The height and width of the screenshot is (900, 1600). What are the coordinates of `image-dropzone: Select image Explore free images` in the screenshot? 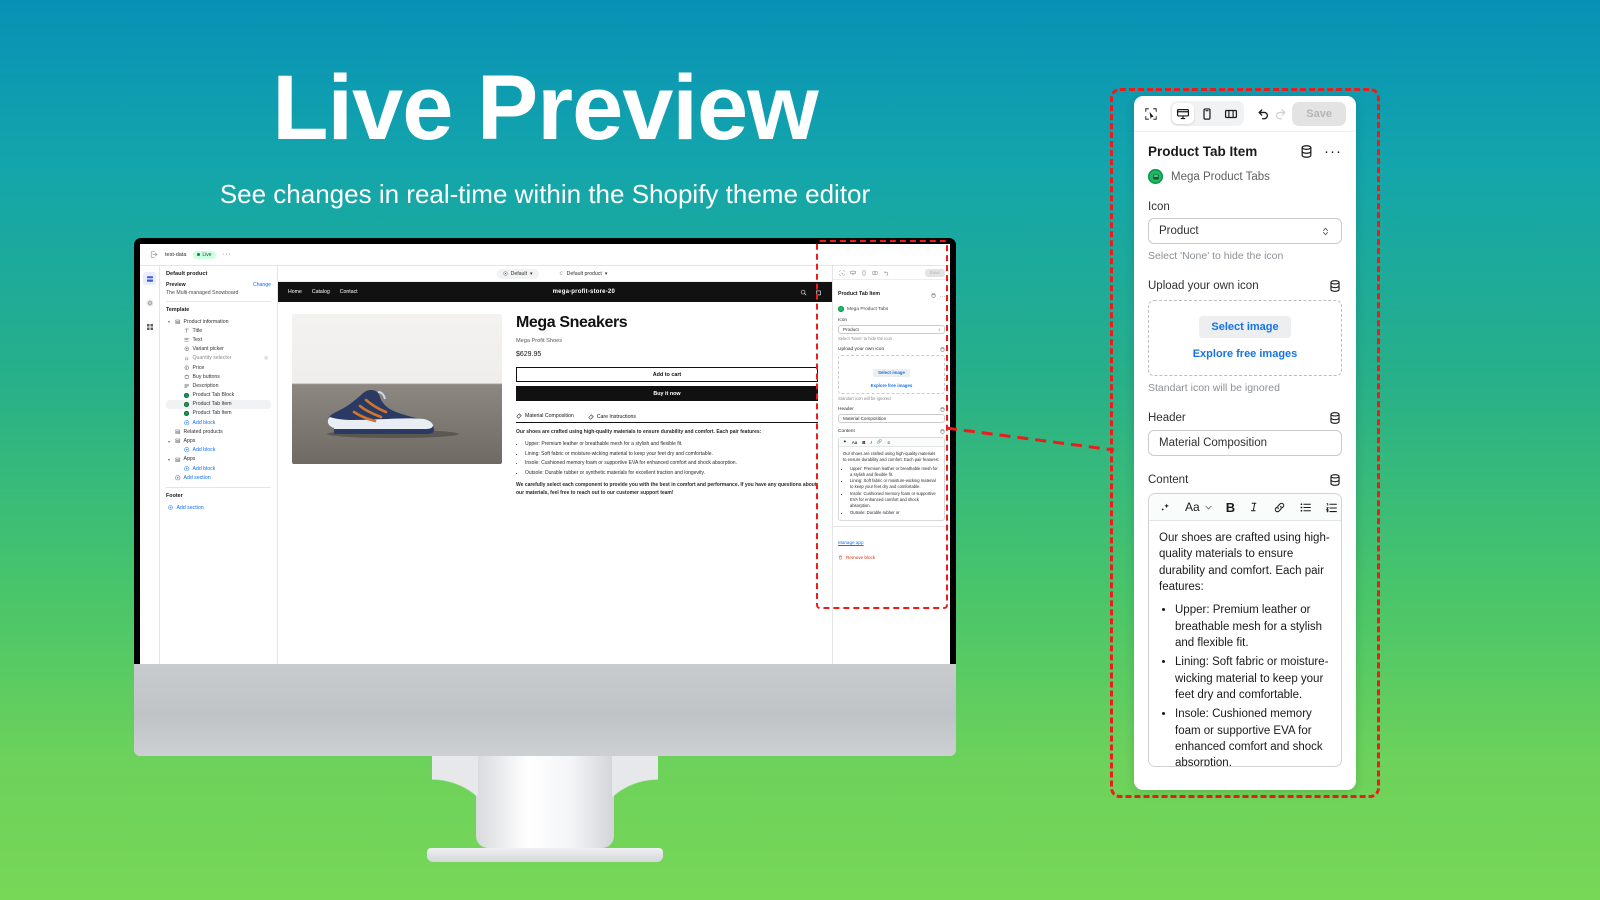 It's located at (1245, 338).